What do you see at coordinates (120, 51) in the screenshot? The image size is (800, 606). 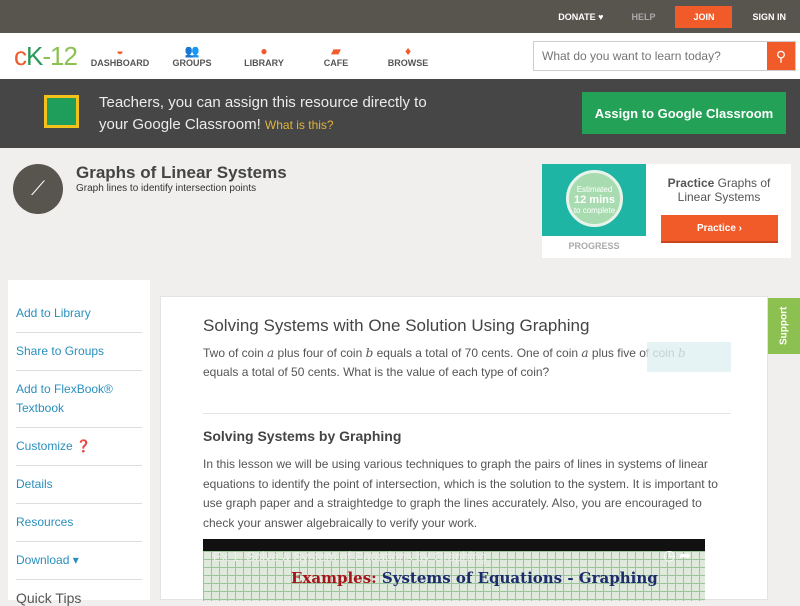 I see `dashboard-icon: ◒` at bounding box center [120, 51].